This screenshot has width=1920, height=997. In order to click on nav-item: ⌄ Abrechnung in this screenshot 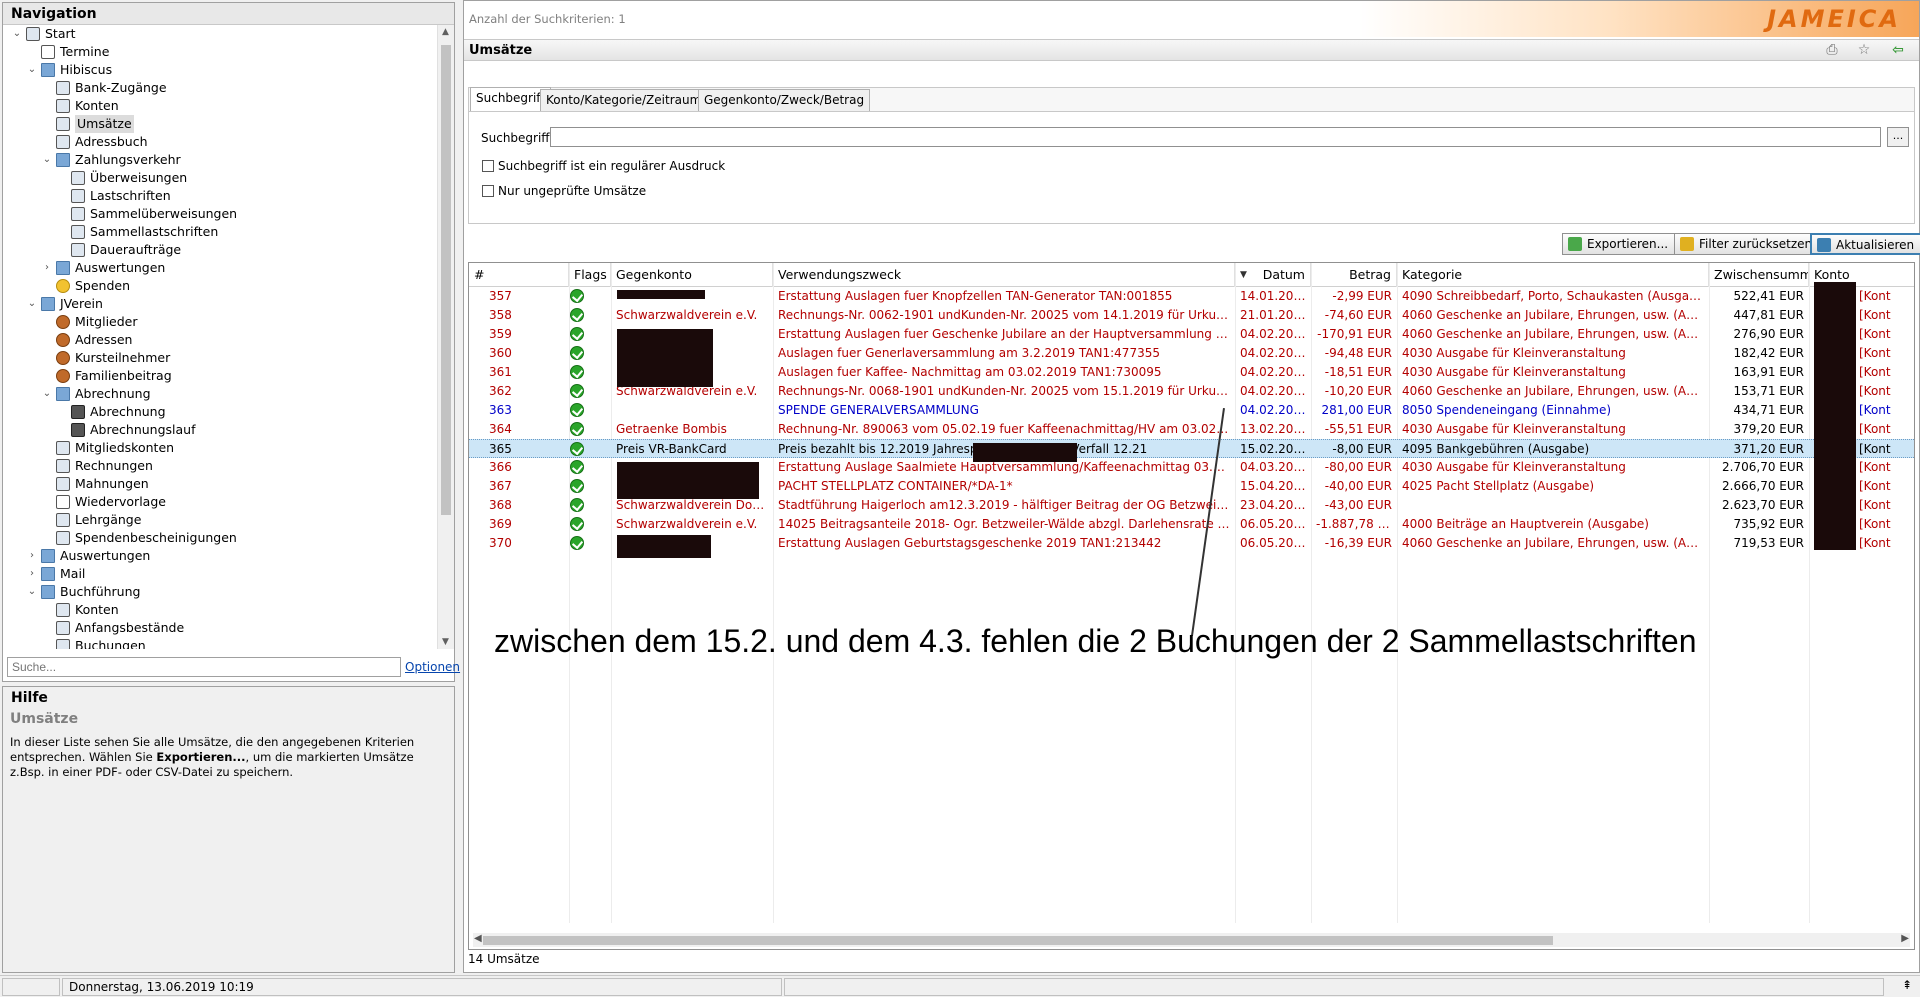, I will do `click(221, 394)`.